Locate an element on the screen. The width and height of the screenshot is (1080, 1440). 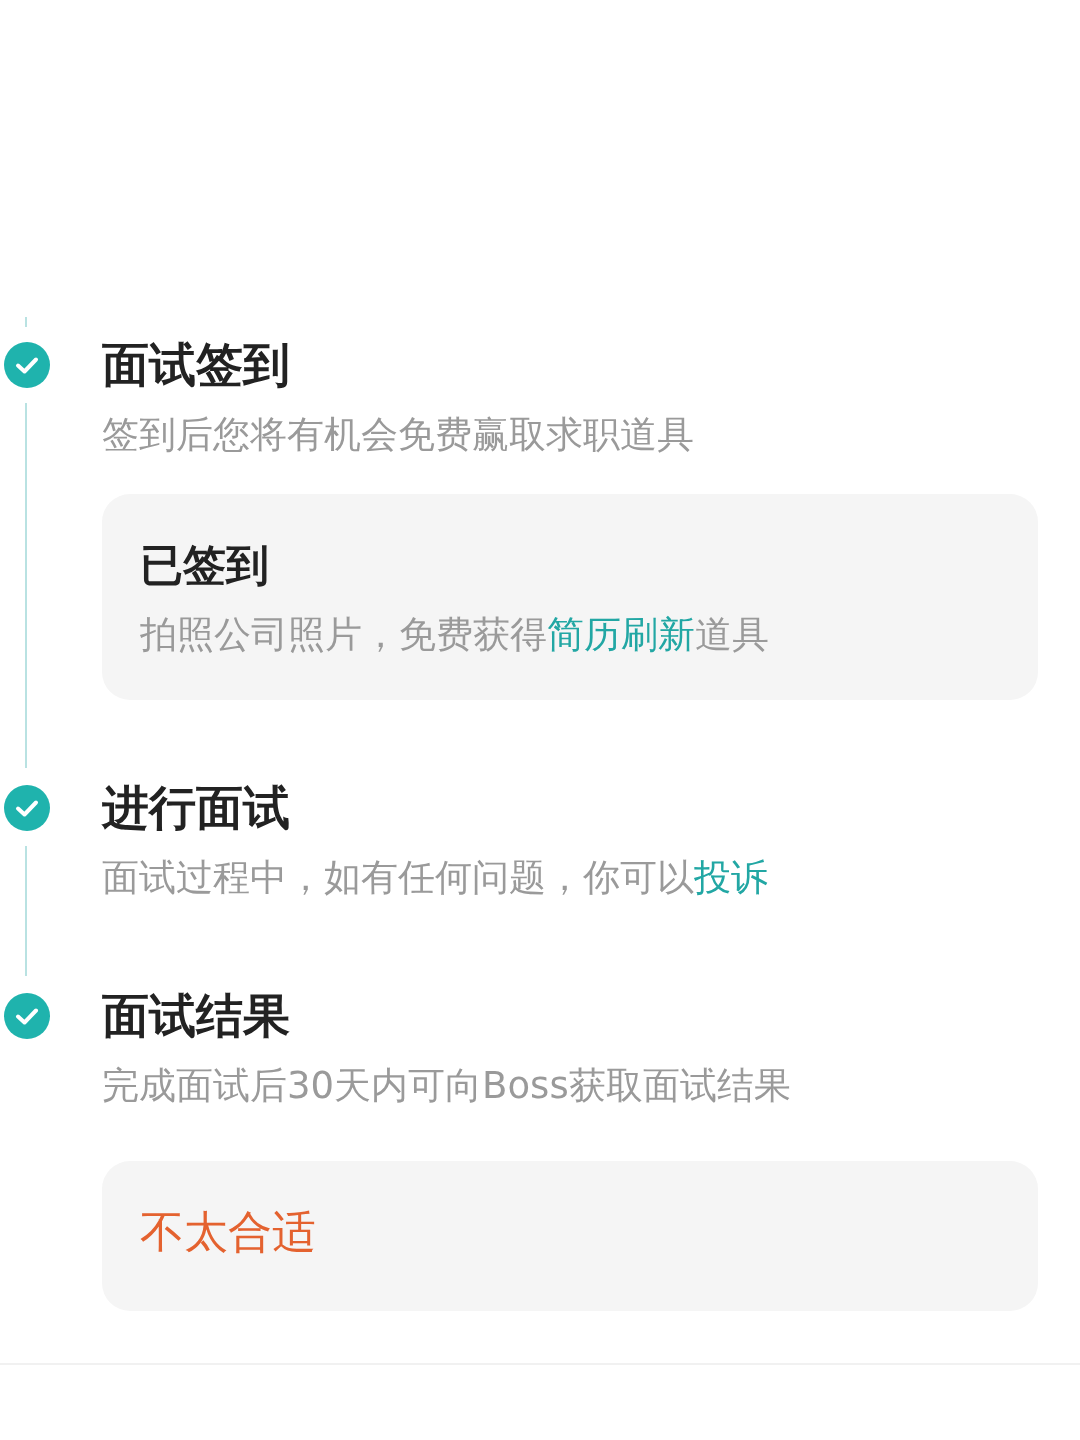
card-description: 拍照公司照片，免费获得简历刷新道具 is located at coordinates (455, 635).